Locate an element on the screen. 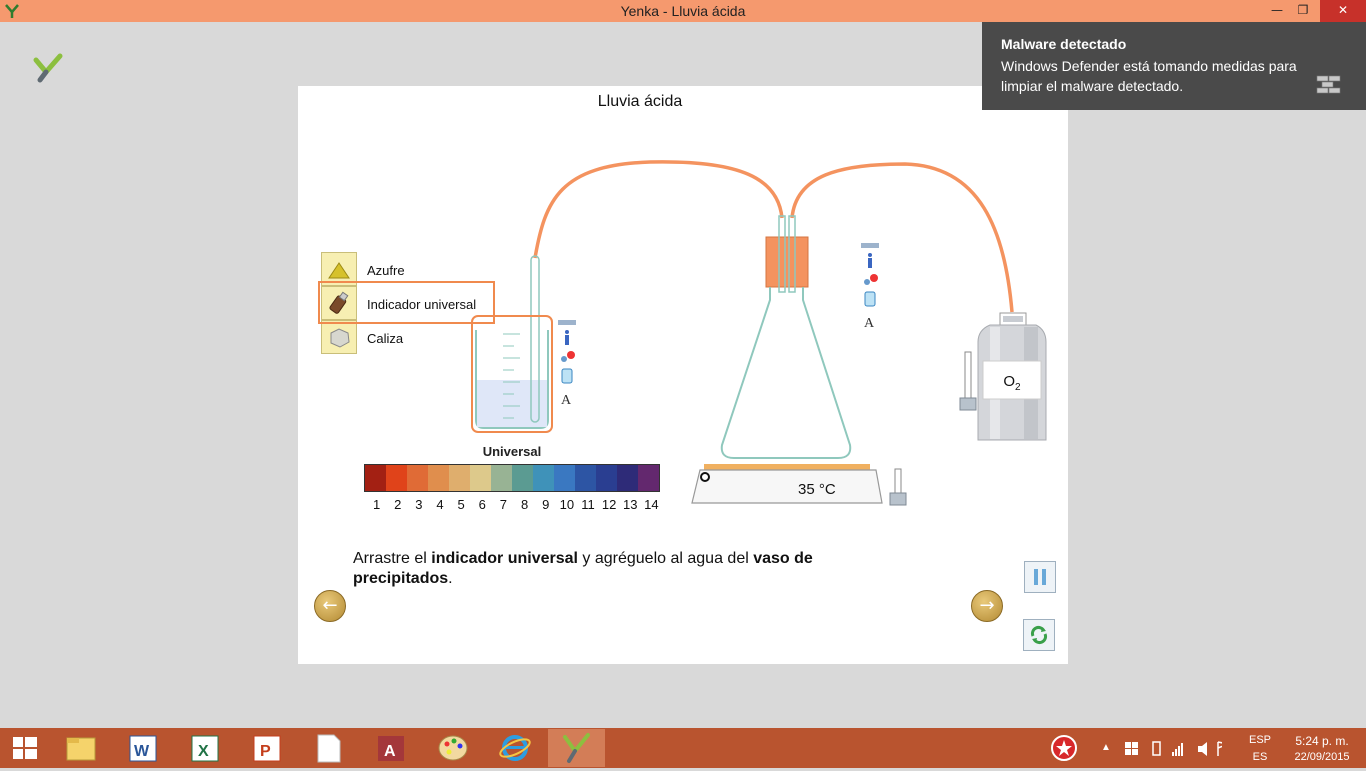 The width and height of the screenshot is (1366, 771). limestone-icon is located at coordinates (340, 338).